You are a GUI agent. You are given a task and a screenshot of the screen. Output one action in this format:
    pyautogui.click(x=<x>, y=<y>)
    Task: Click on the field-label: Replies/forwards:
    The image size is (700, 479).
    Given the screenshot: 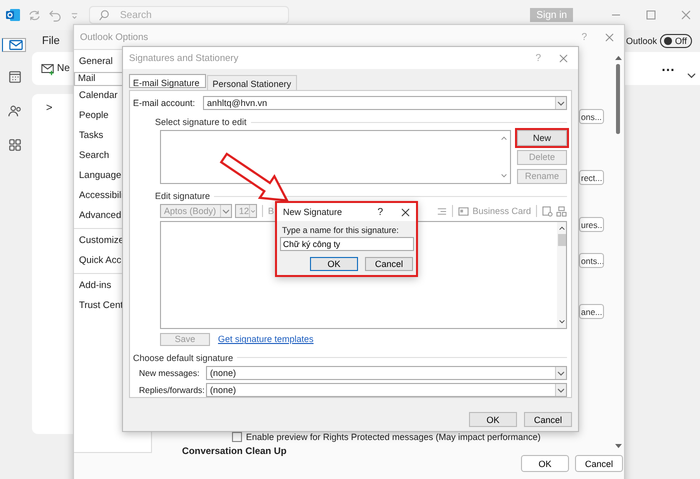 What is the action you would take?
    pyautogui.click(x=172, y=389)
    